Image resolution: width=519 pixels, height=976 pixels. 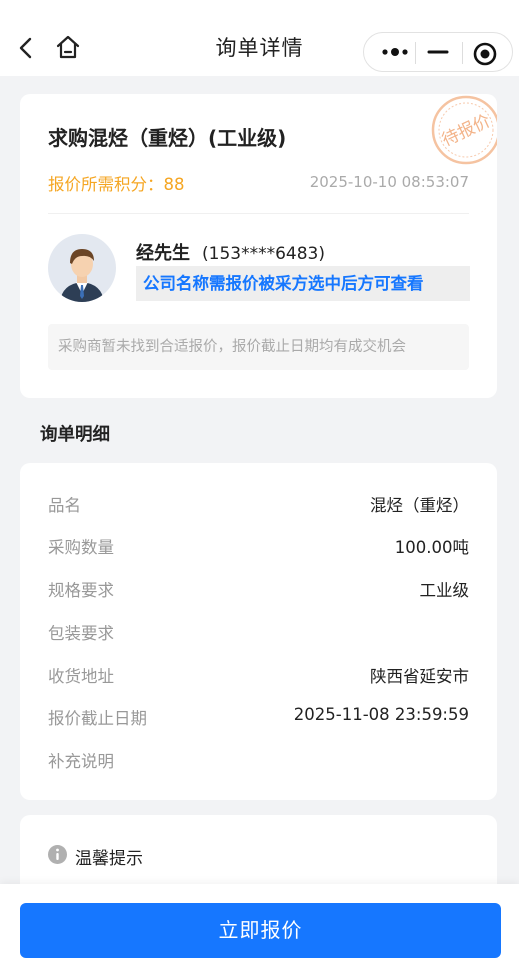 I want to click on more-icon, so click(x=395, y=52).